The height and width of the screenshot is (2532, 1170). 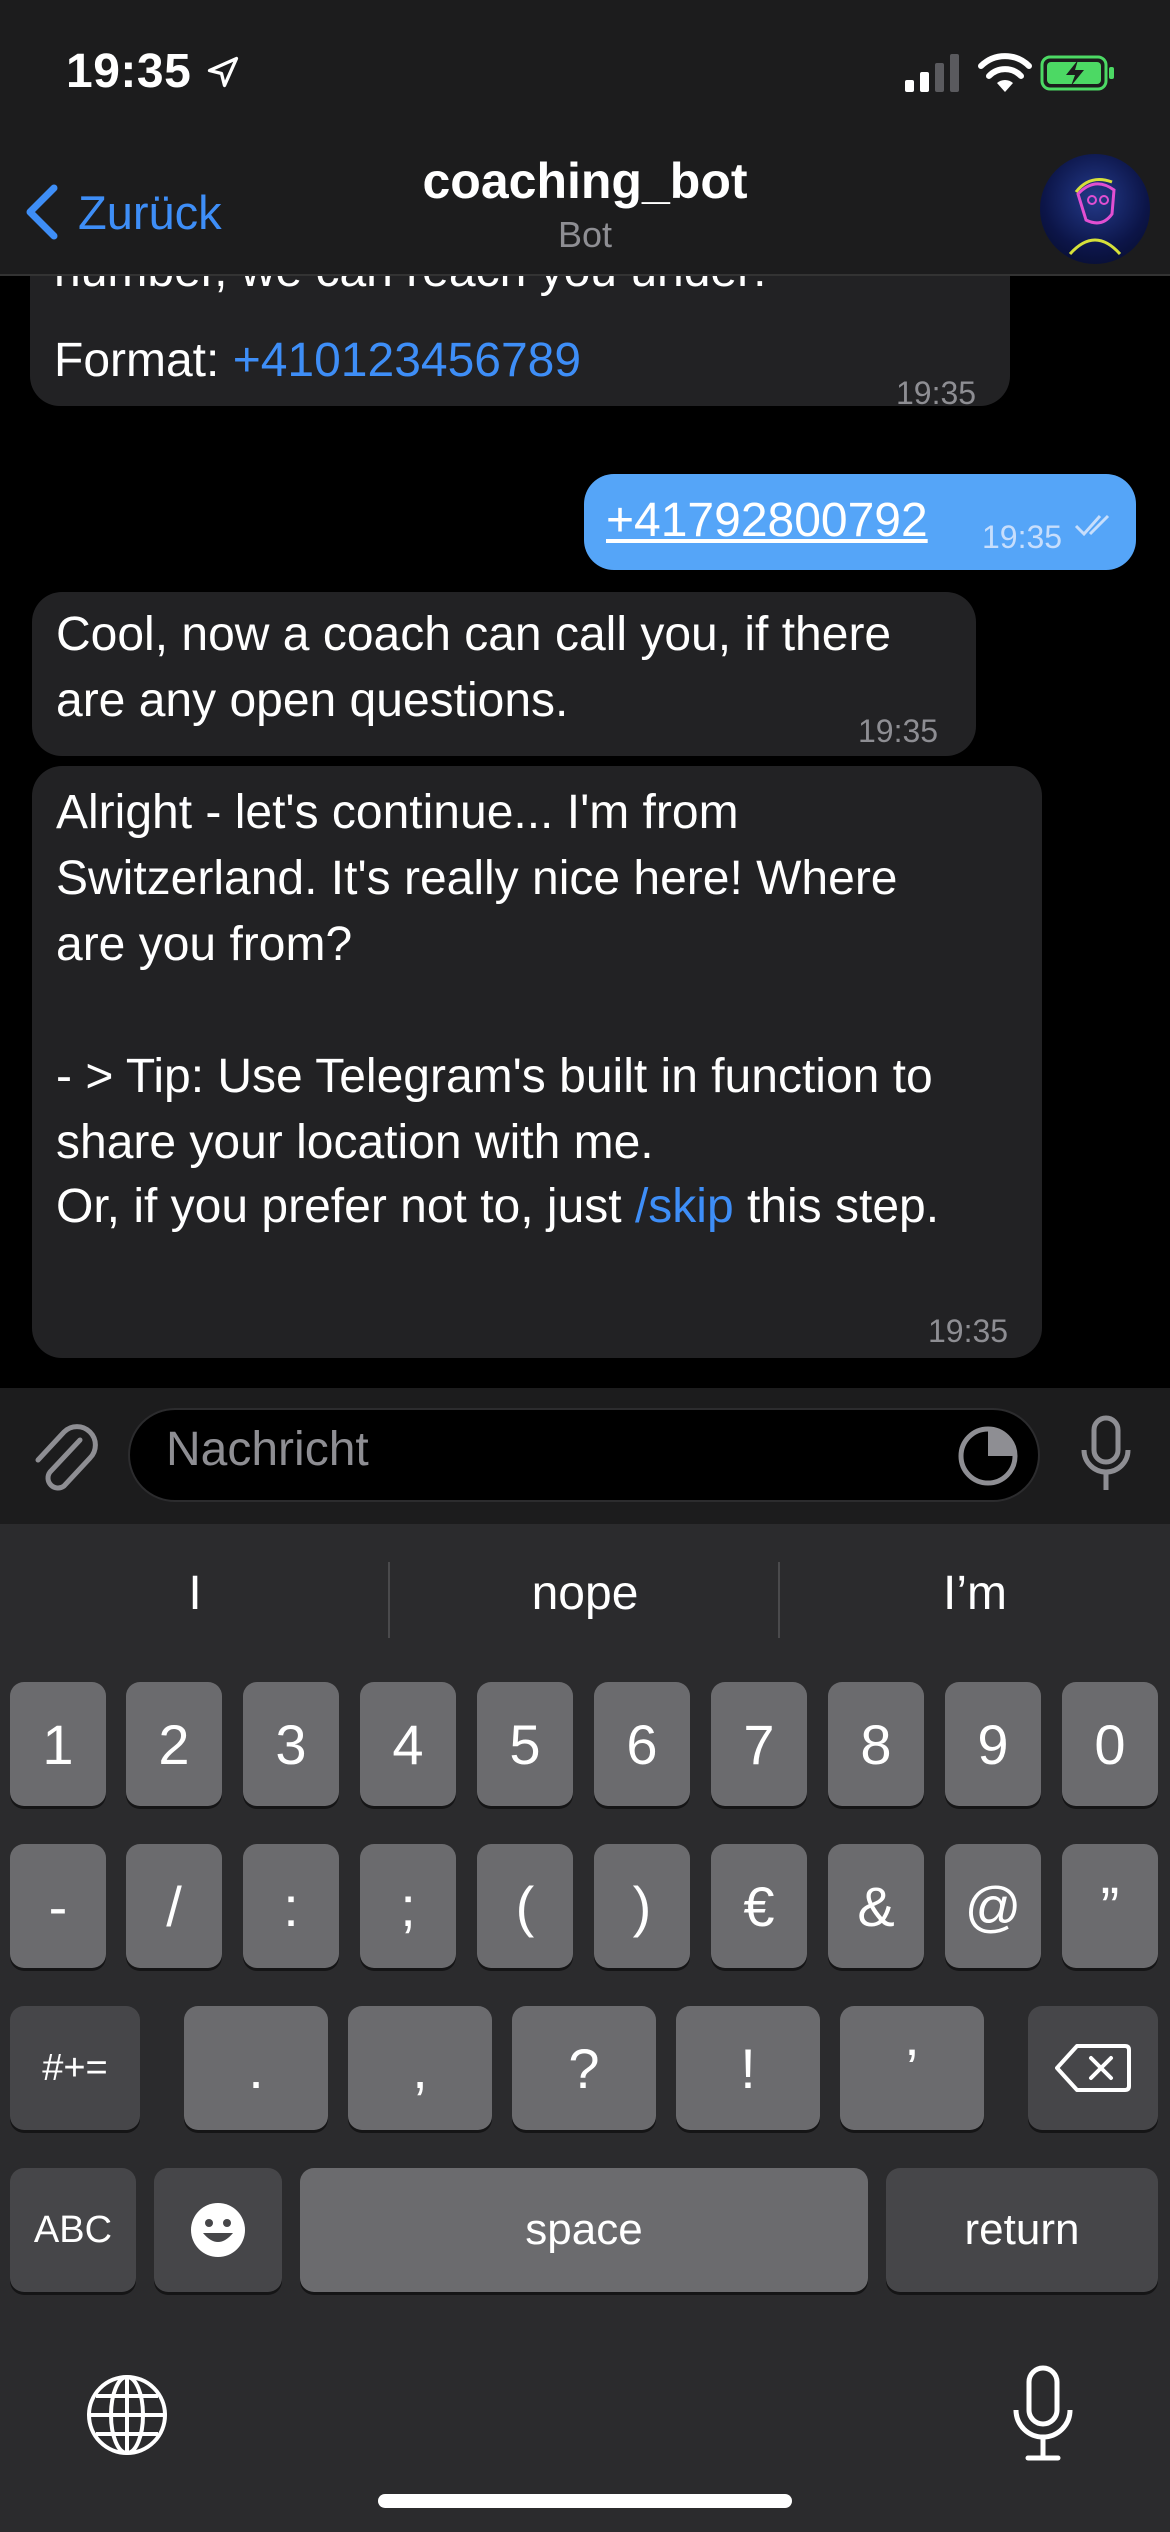 I want to click on suggestion-item: nope, so click(x=585, y=1601).